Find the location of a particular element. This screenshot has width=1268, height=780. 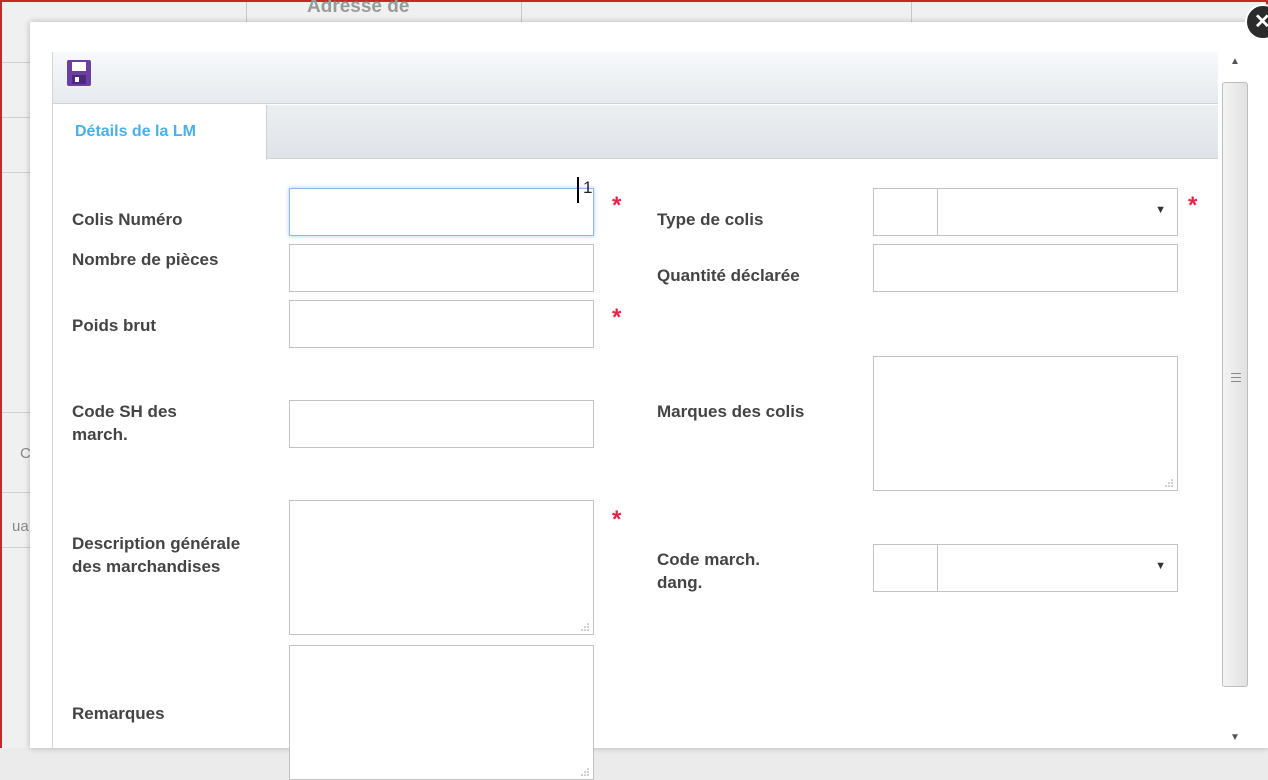

colis-numero-value: 1 is located at coordinates (588, 187).